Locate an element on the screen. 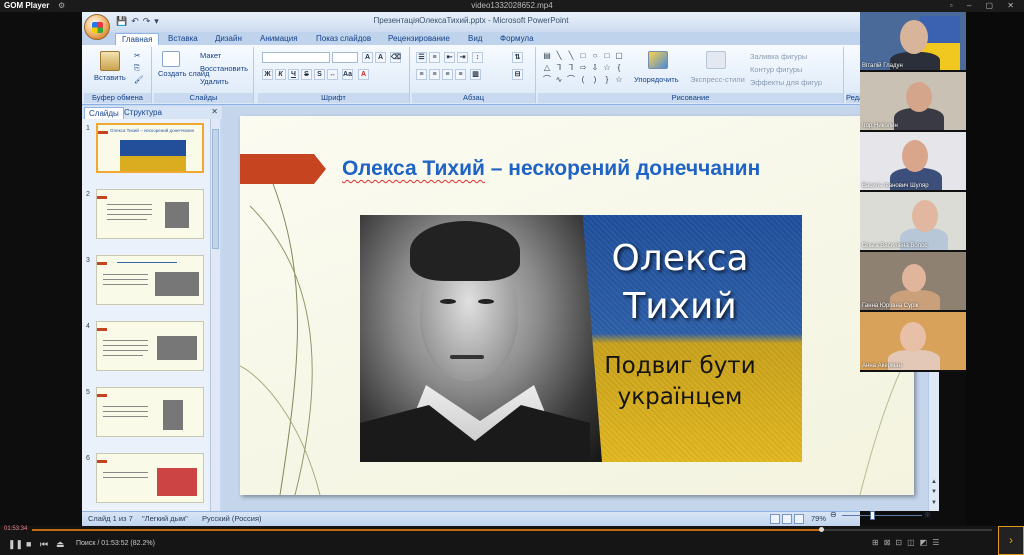  sorter-view-icon is located at coordinates (787, 519).